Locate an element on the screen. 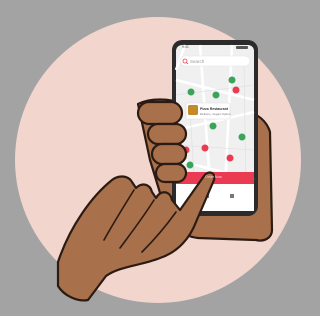 The height and width of the screenshot is (316, 320). status-time: 9:41 is located at coordinates (185, 47).